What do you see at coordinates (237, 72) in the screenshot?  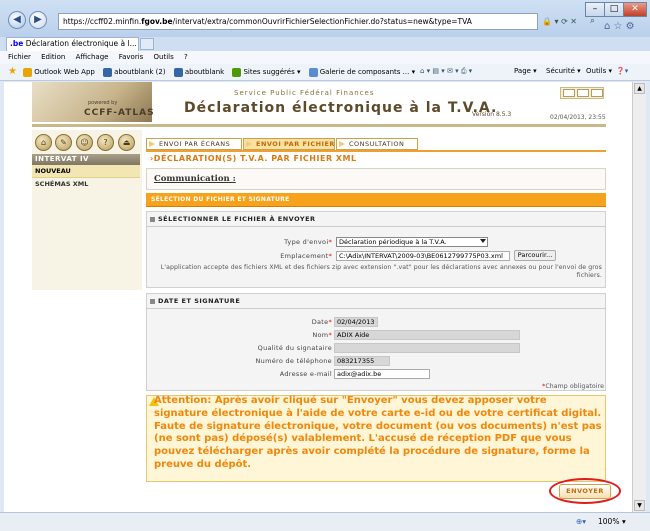 I see `suggested-sites-icon` at bounding box center [237, 72].